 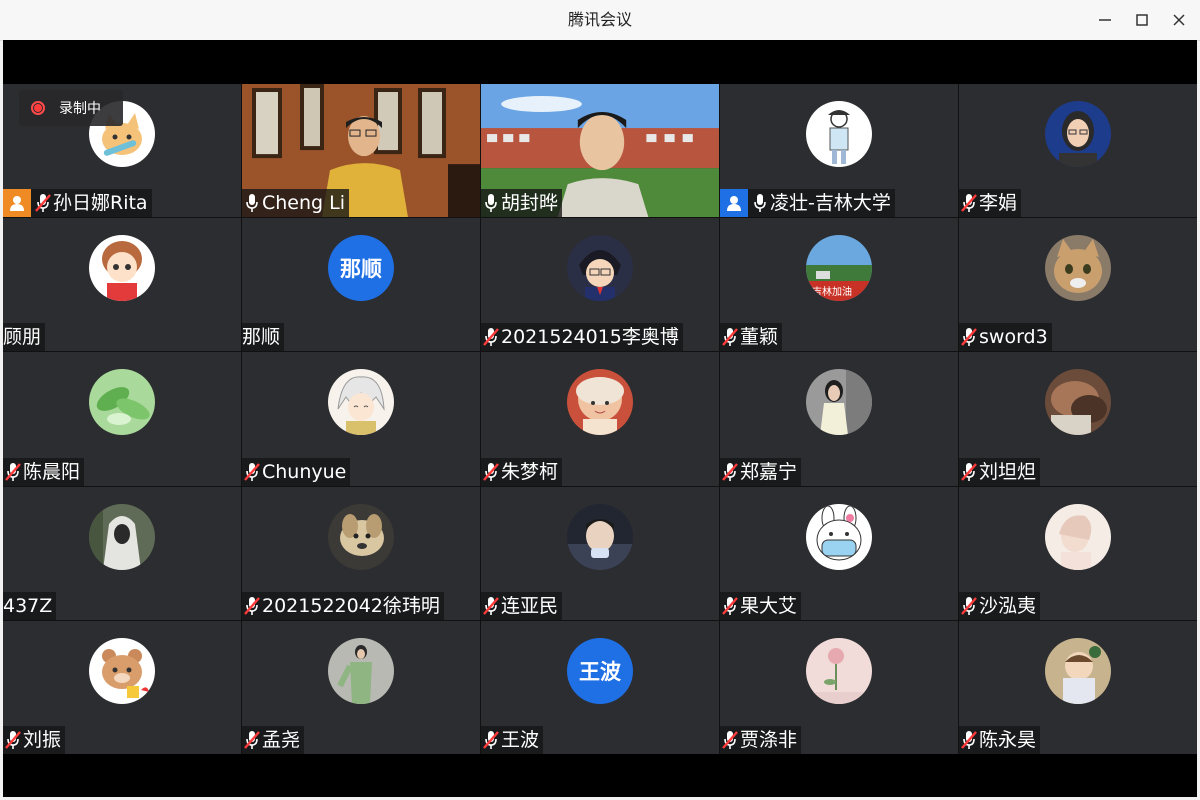 I want to click on participant-name: 连亚民, so click(x=530, y=605).